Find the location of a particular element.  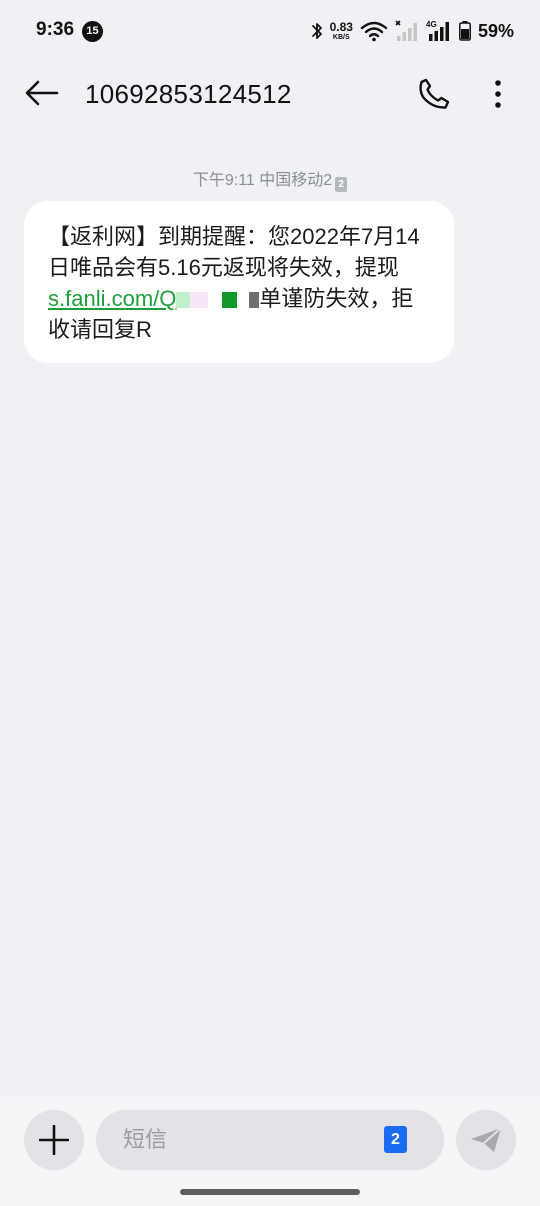

more-options-button is located at coordinates (498, 94).